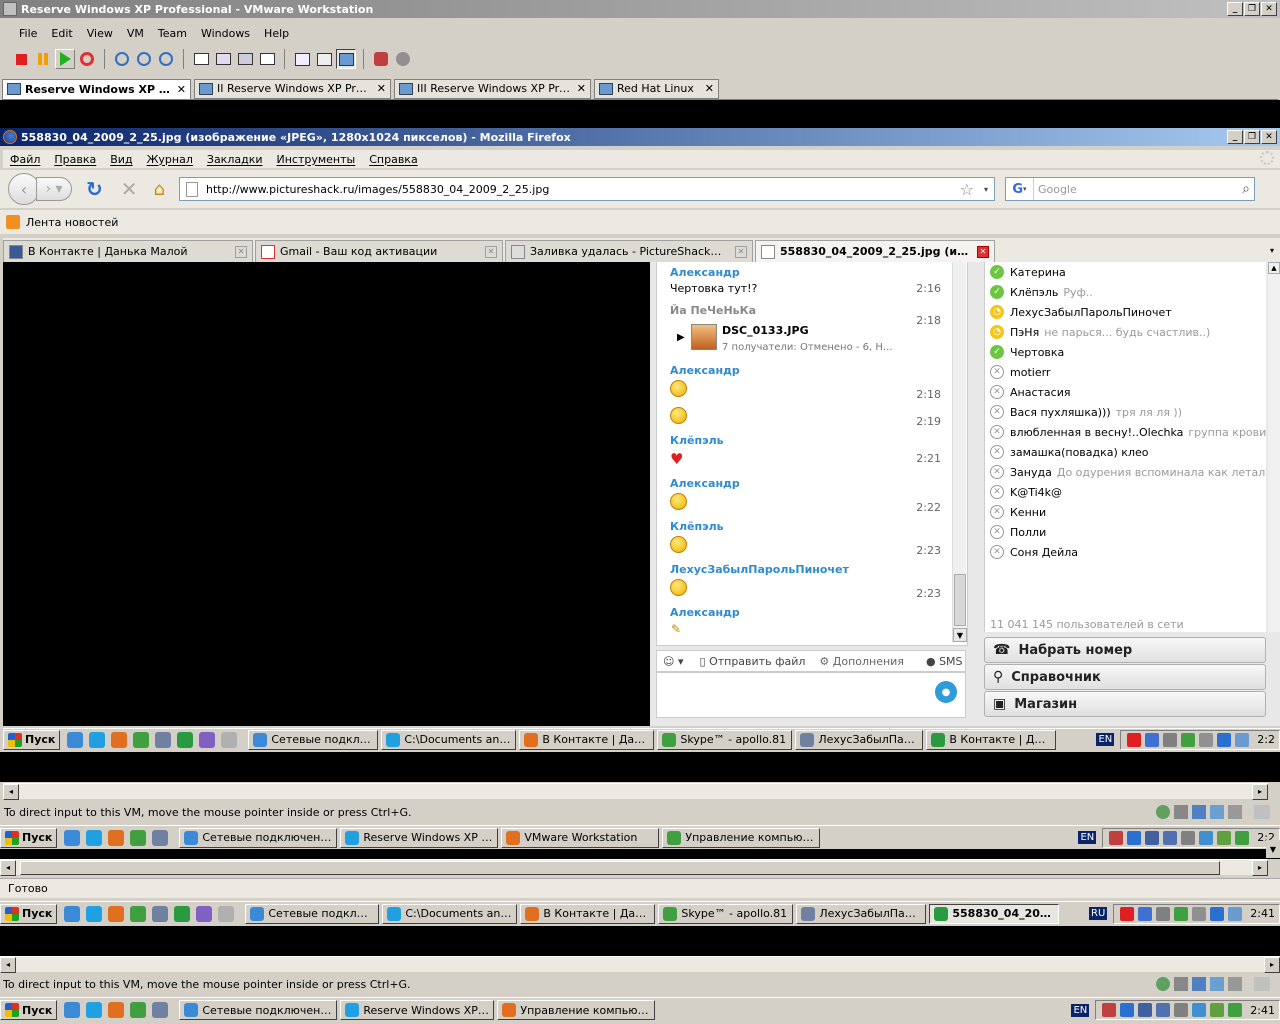 The height and width of the screenshot is (1024, 1280). I want to click on contact-item: ✓ Чертовка, so click(1125, 352).